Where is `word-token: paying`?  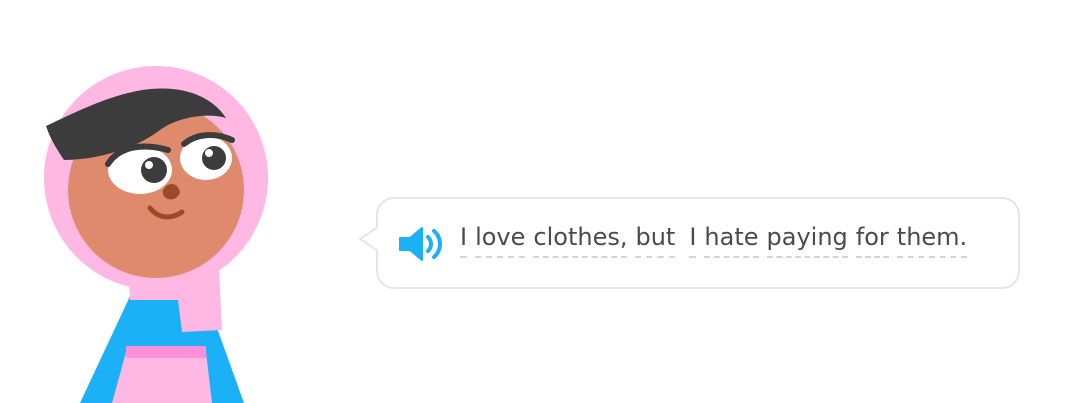 word-token: paying is located at coordinates (807, 240).